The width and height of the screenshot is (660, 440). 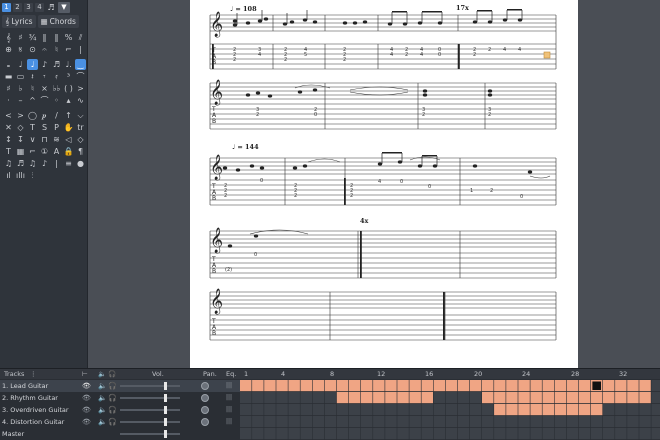 I want to click on sharp-icon: ♯, so click(x=8, y=88).